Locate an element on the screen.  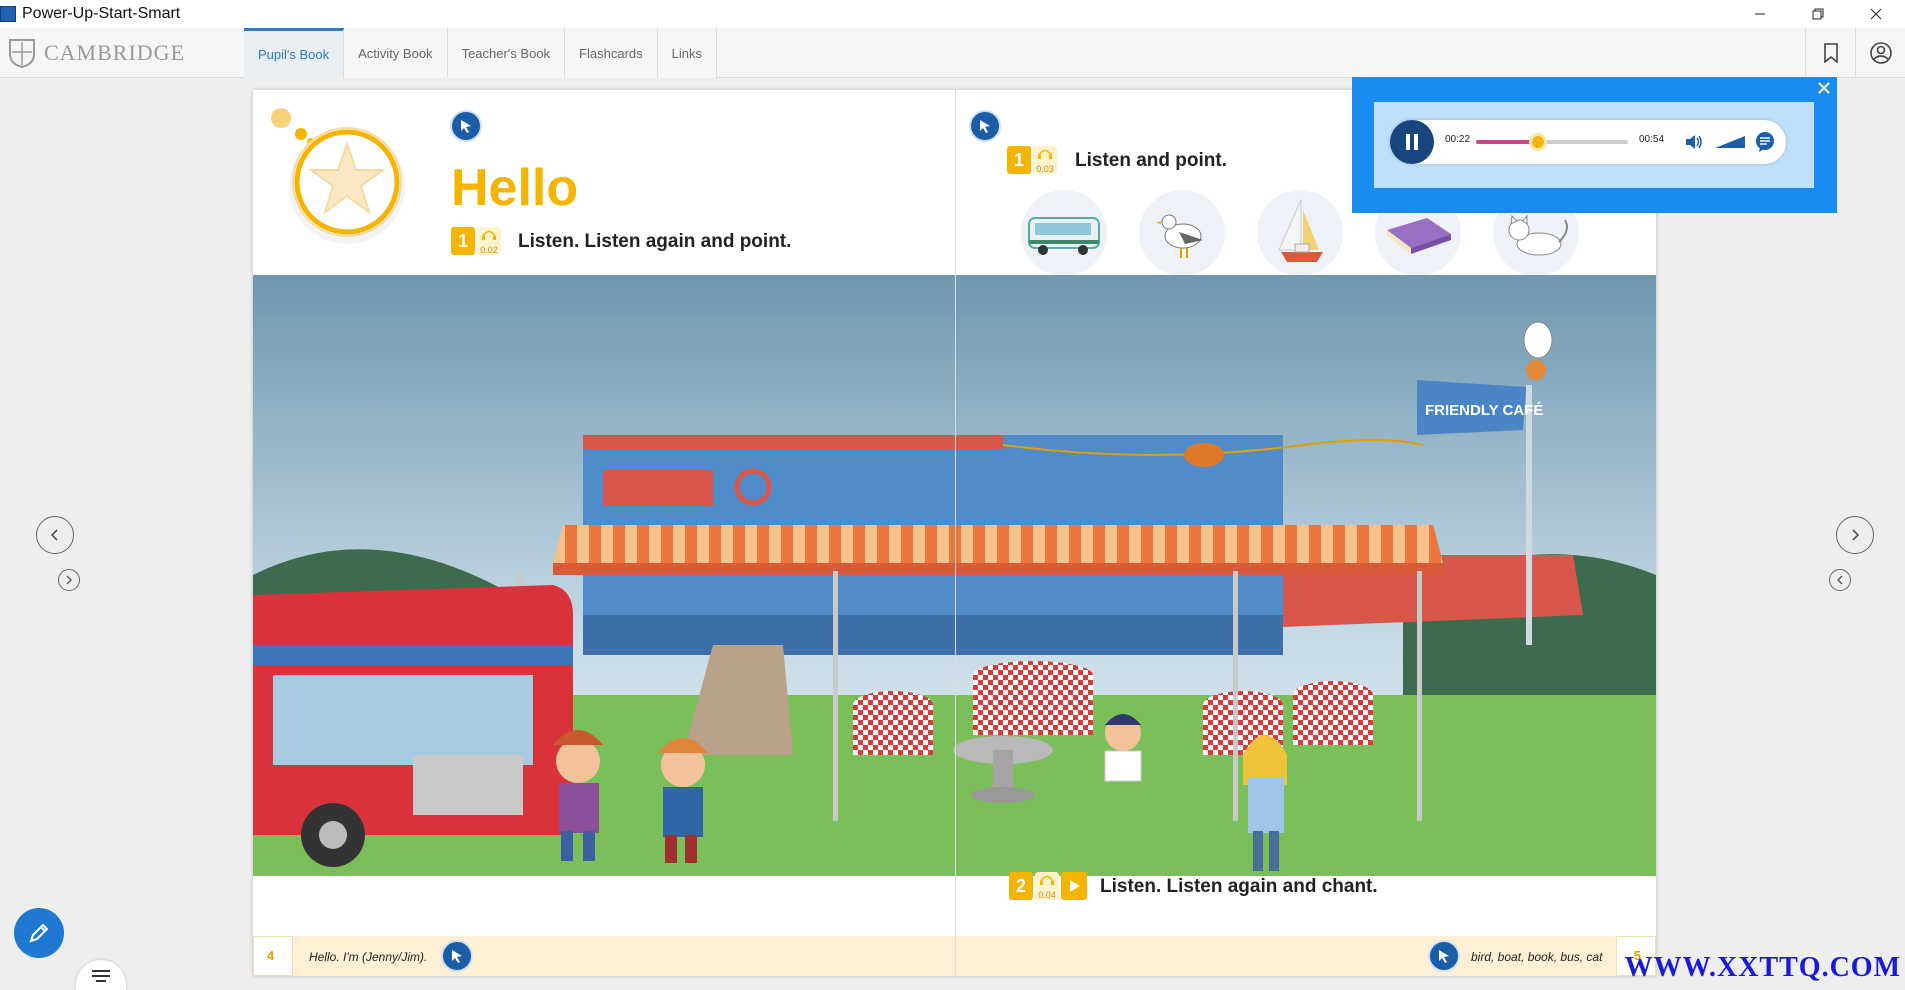
video-button is located at coordinates (1074, 886).